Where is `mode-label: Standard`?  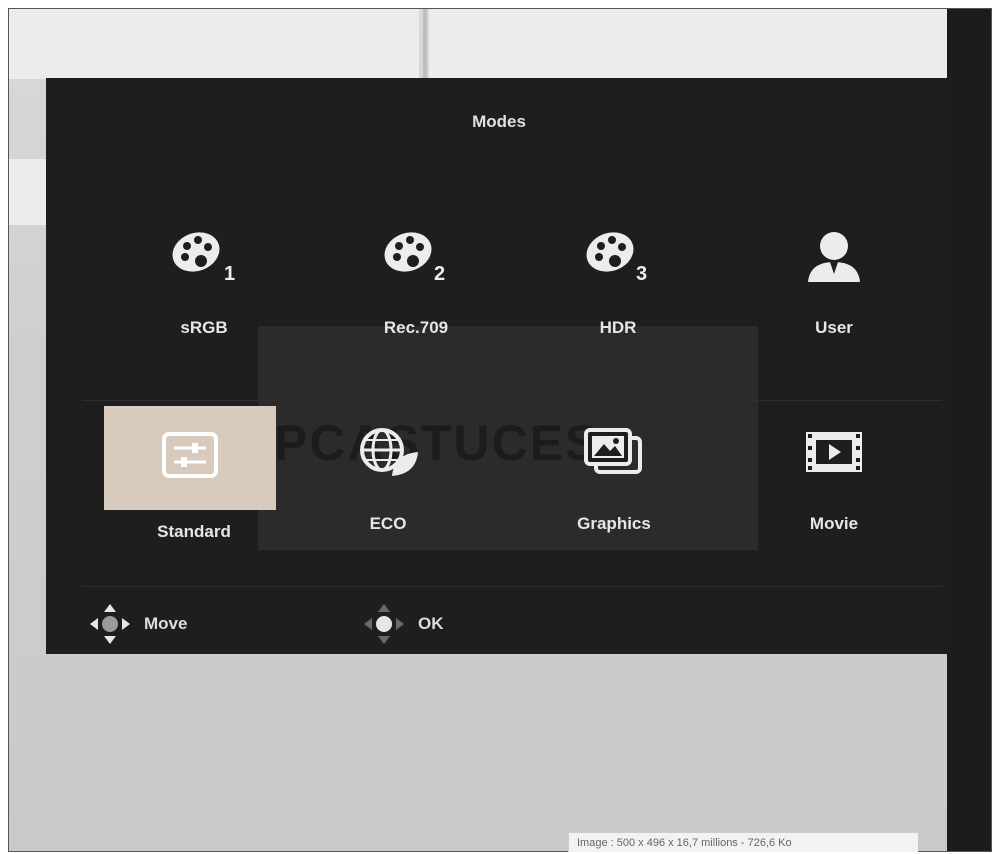
mode-label: Standard is located at coordinates (194, 531).